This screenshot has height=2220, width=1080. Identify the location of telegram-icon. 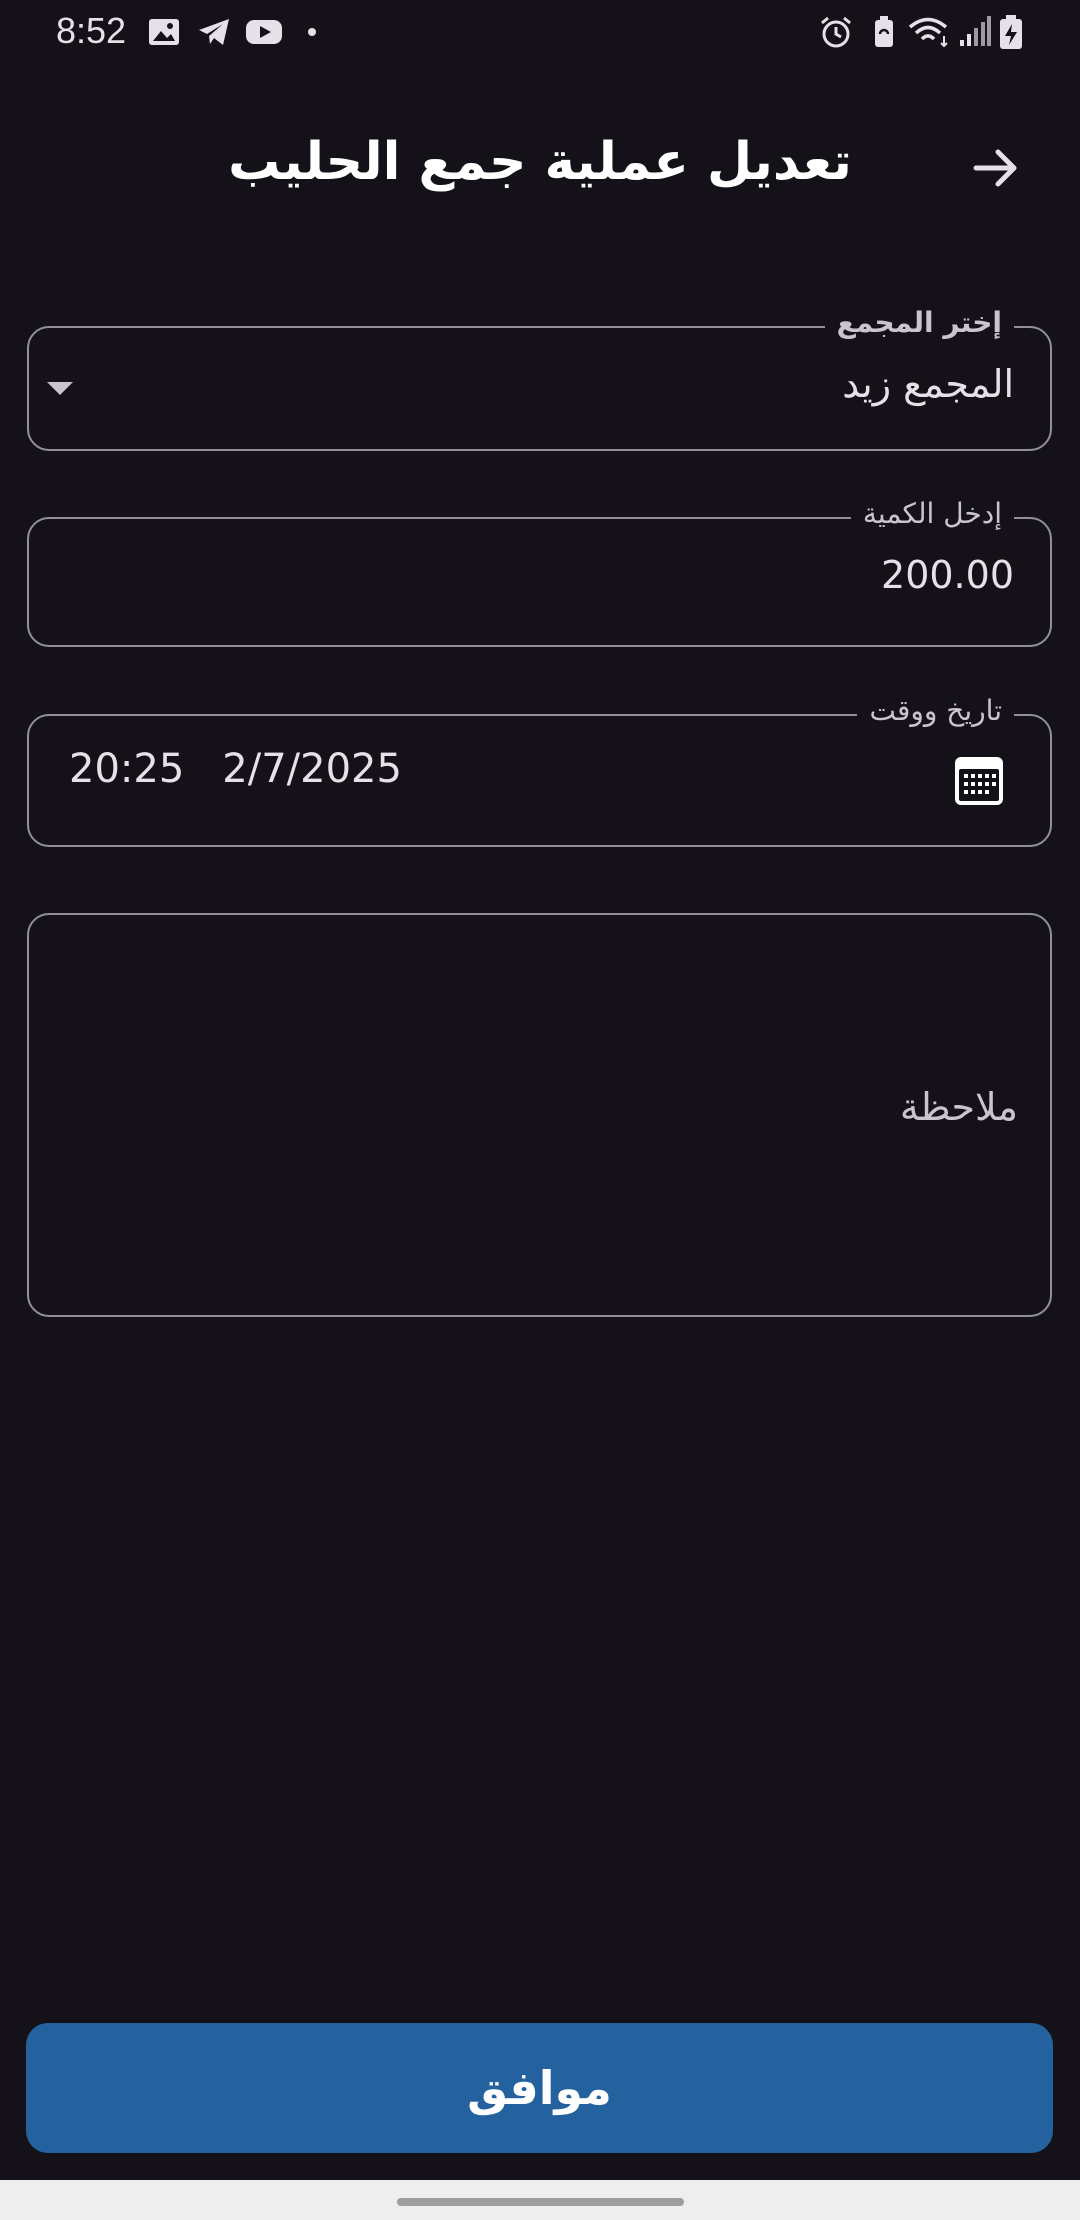
(214, 32).